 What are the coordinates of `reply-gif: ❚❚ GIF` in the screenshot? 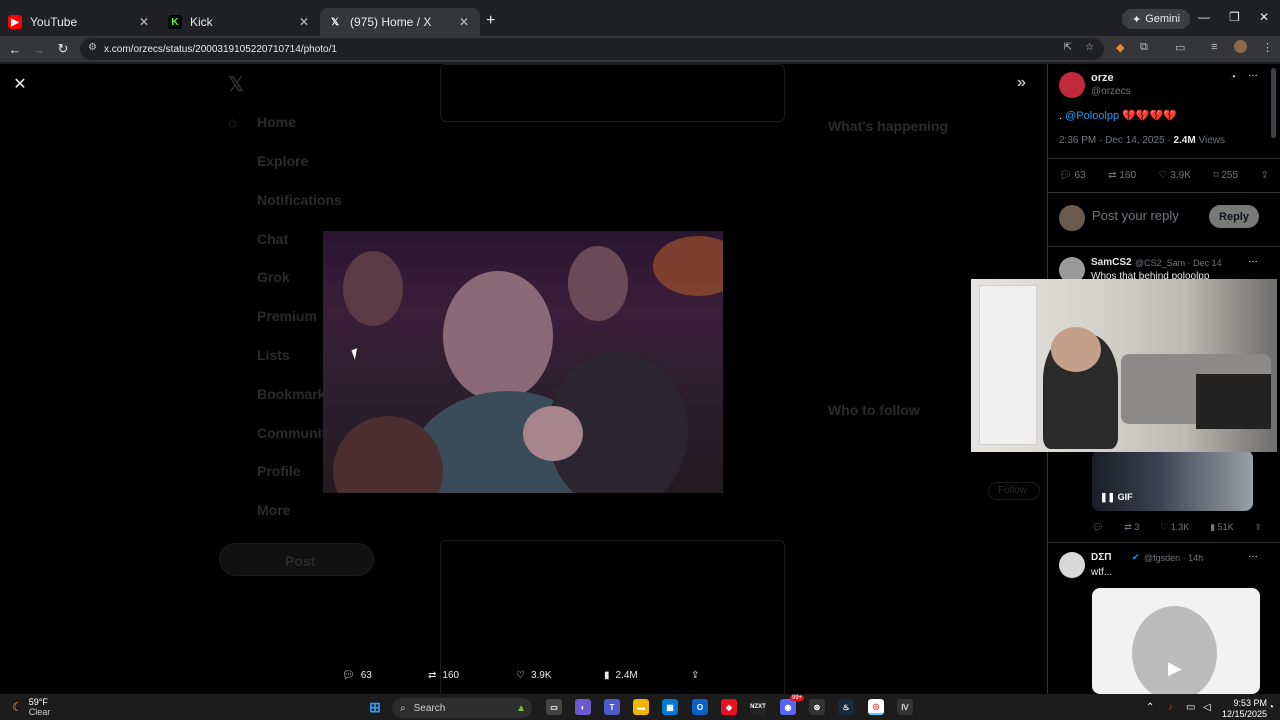 It's located at (1172, 480).